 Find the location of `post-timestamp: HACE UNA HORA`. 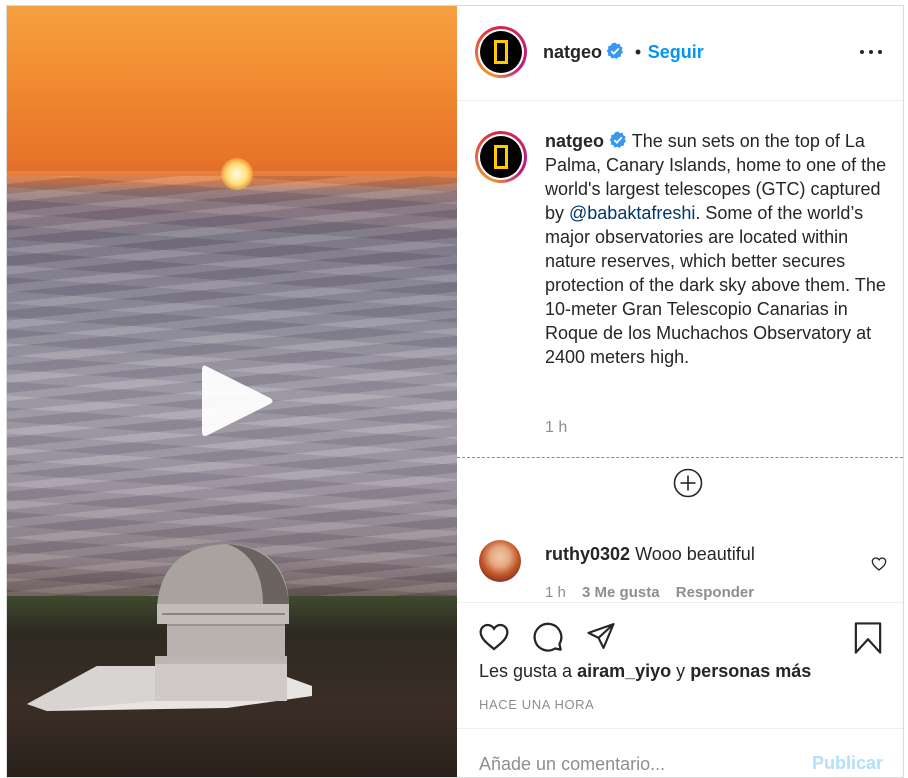

post-timestamp: HACE UNA HORA is located at coordinates (536, 704).